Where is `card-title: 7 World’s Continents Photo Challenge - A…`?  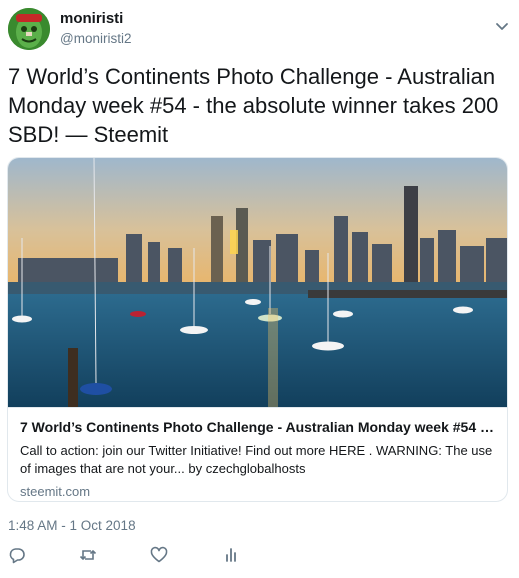 card-title: 7 World’s Continents Photo Challenge - A… is located at coordinates (257, 427).